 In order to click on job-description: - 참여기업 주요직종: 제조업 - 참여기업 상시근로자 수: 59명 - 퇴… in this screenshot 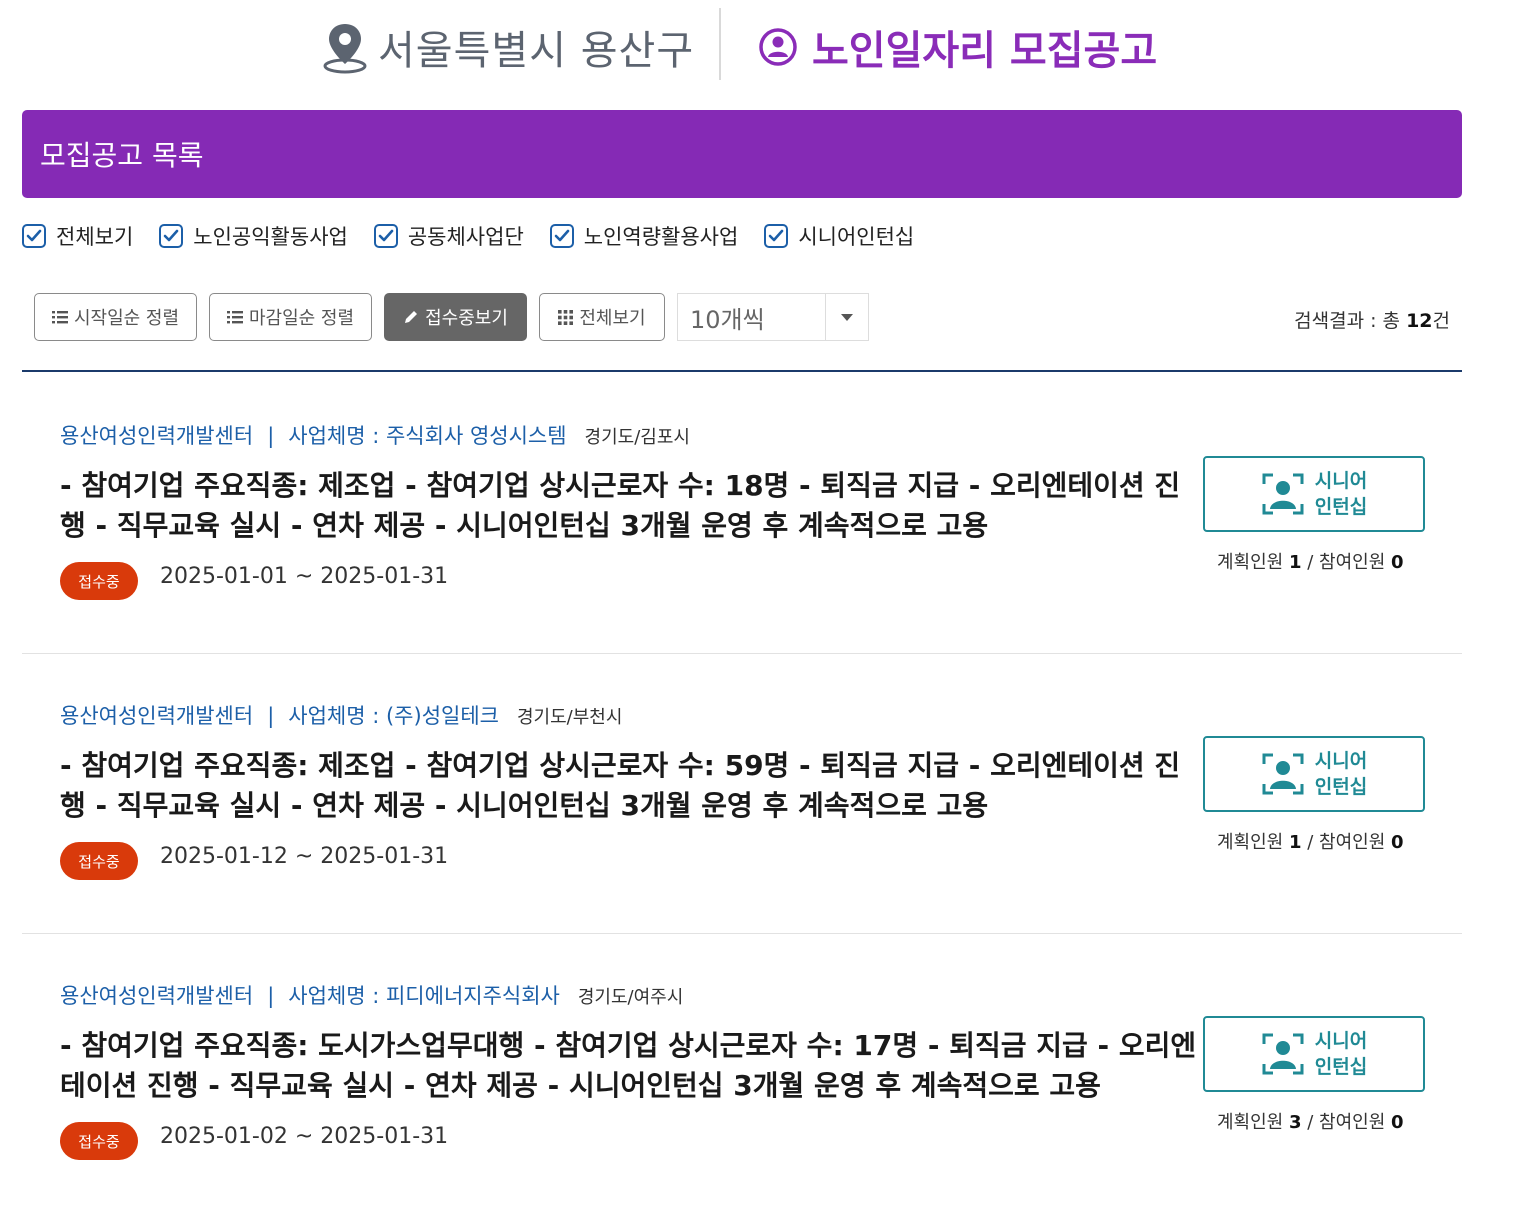, I will do `click(630, 786)`.